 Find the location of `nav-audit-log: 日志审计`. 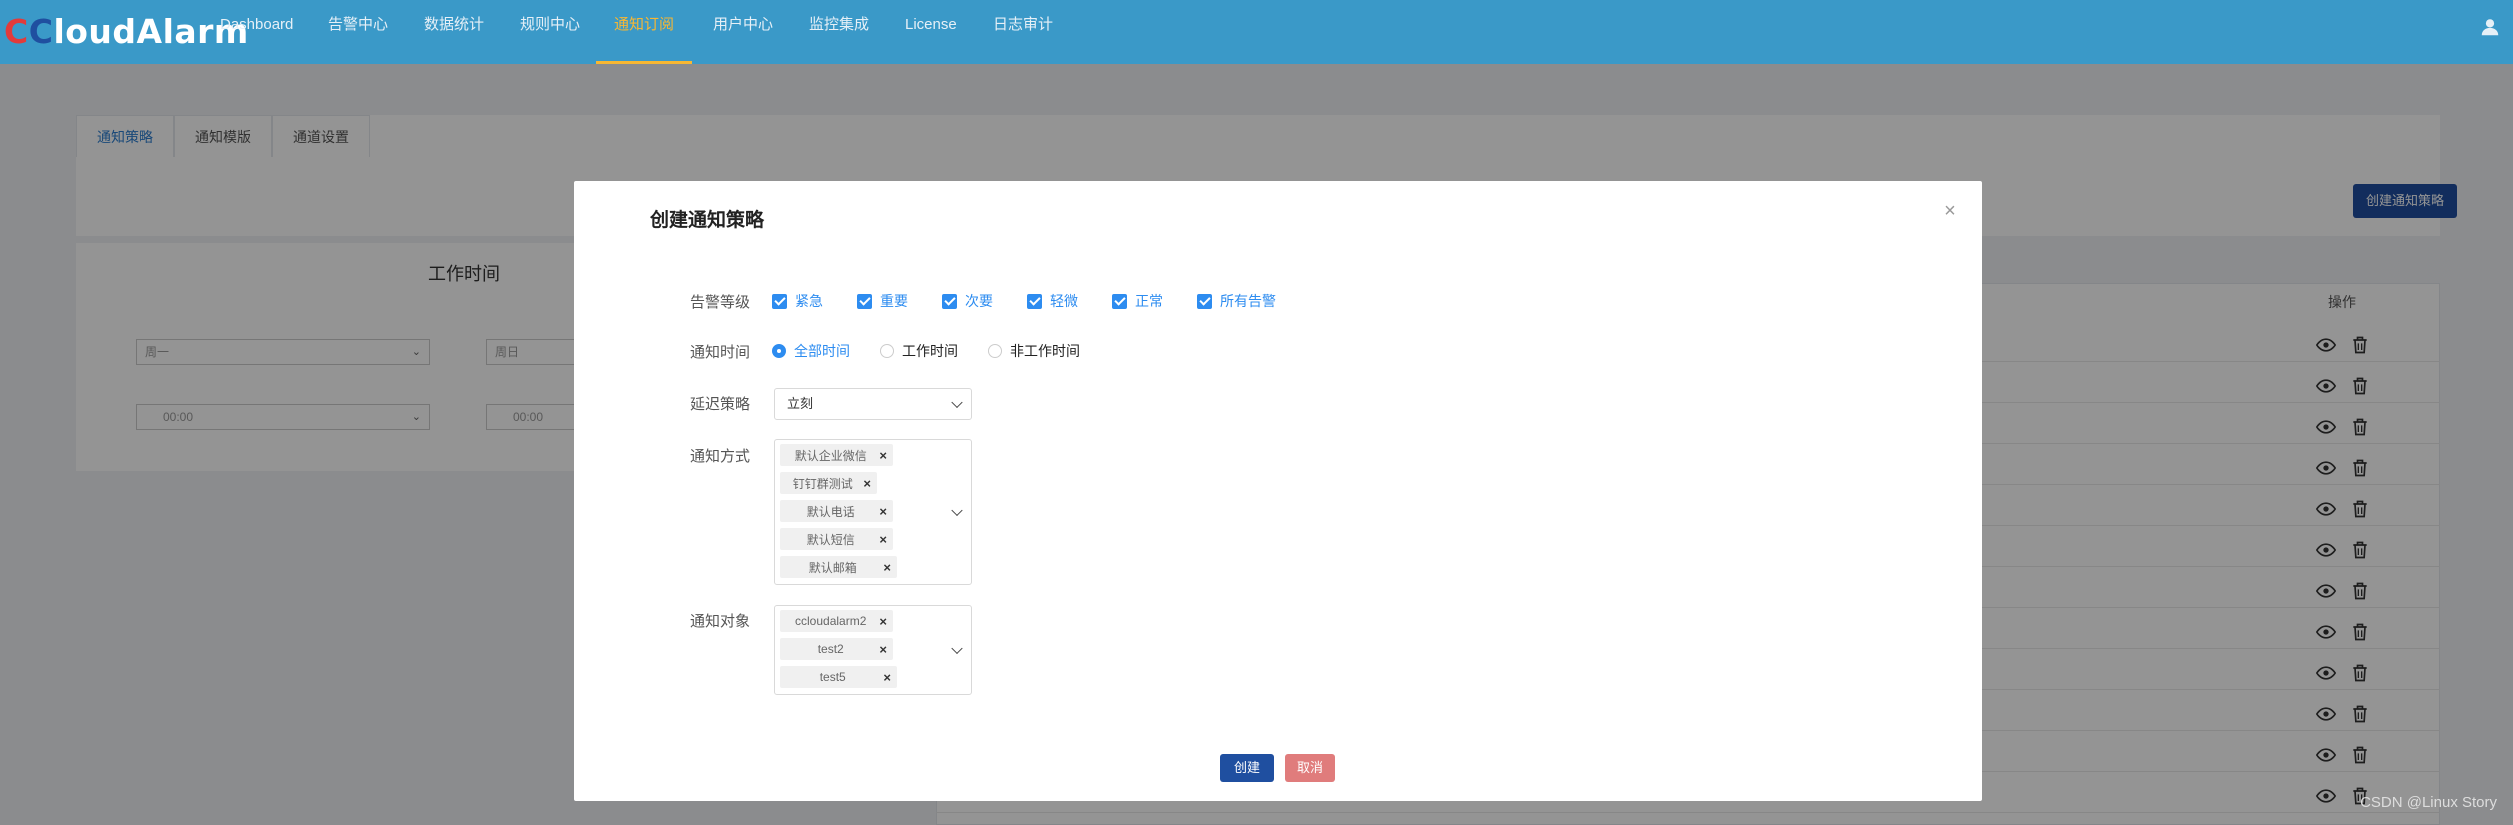

nav-audit-log: 日志审计 is located at coordinates (1023, 32).